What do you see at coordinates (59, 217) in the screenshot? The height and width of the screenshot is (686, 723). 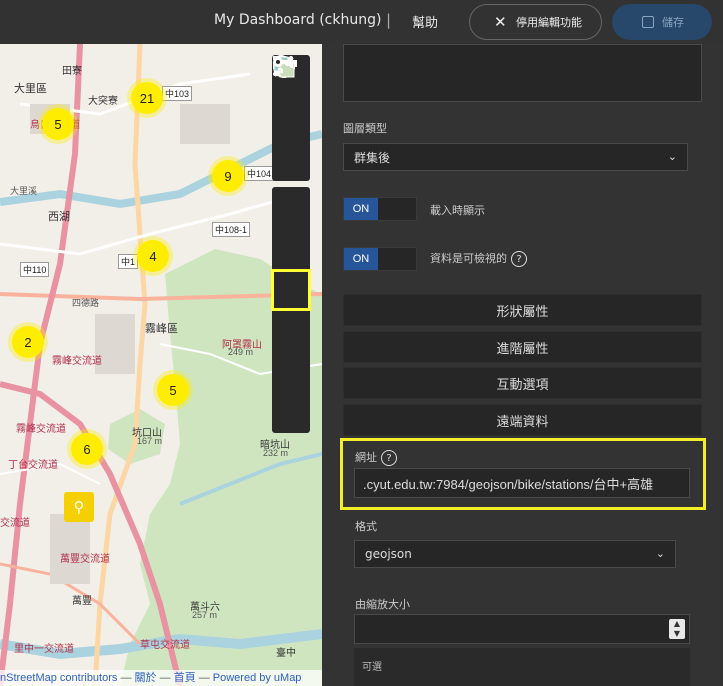 I see `label-xihu: 西湖` at bounding box center [59, 217].